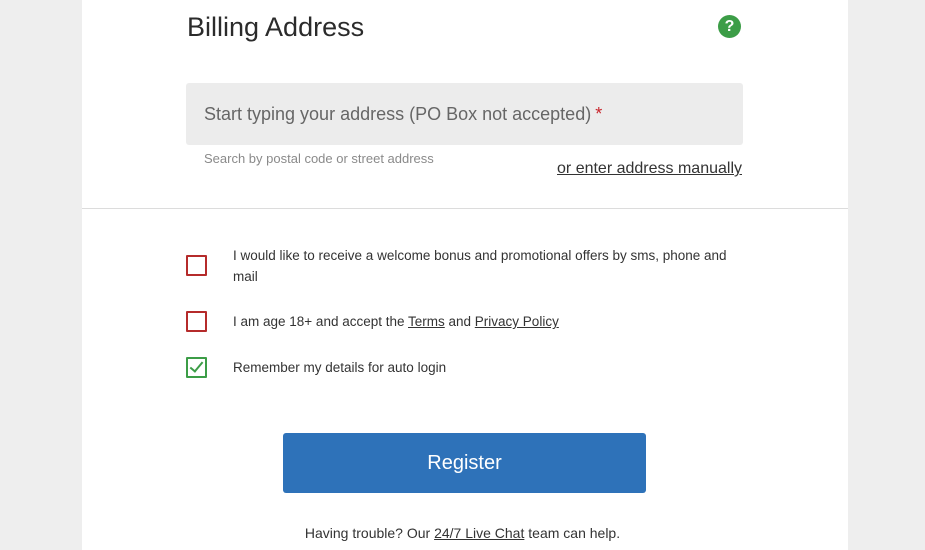  Describe the element at coordinates (426, 321) in the screenshot. I see `terms-link: Terms` at that location.